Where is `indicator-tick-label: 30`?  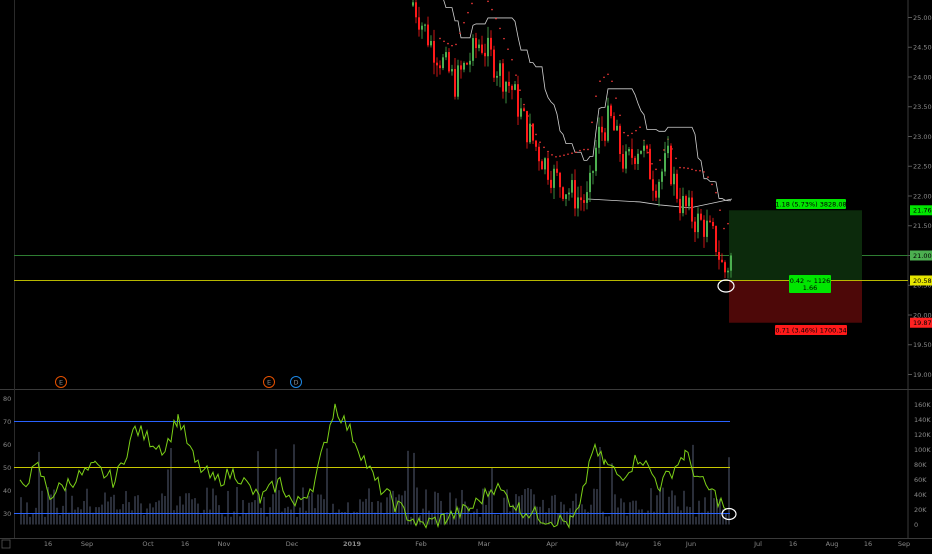
indicator-tick-label: 30 is located at coordinates (7, 514).